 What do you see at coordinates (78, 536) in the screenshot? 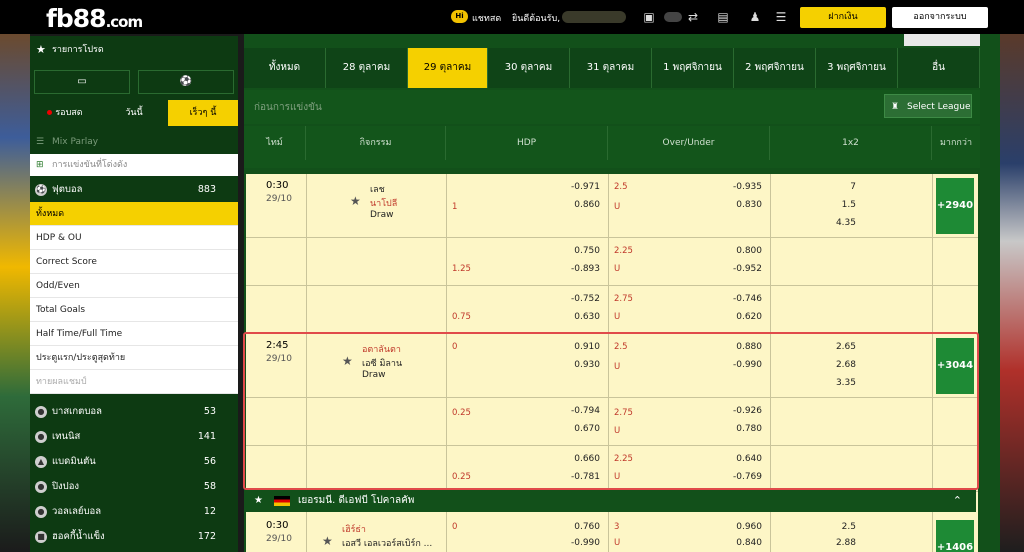
I see `sport-name: ฮอคกี้น้ำแข็ง` at bounding box center [78, 536].